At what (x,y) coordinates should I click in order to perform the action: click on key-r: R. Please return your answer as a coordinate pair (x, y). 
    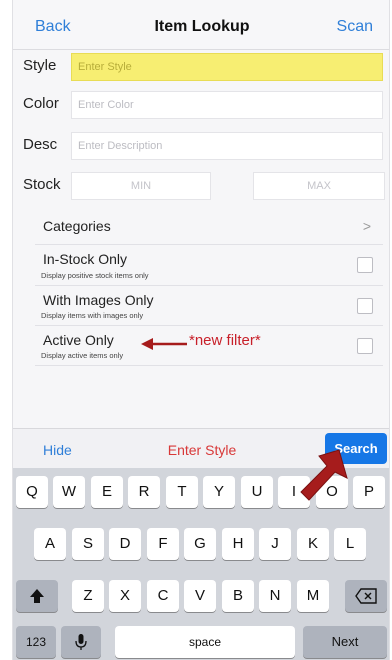
    Looking at the image, I should click on (144, 492).